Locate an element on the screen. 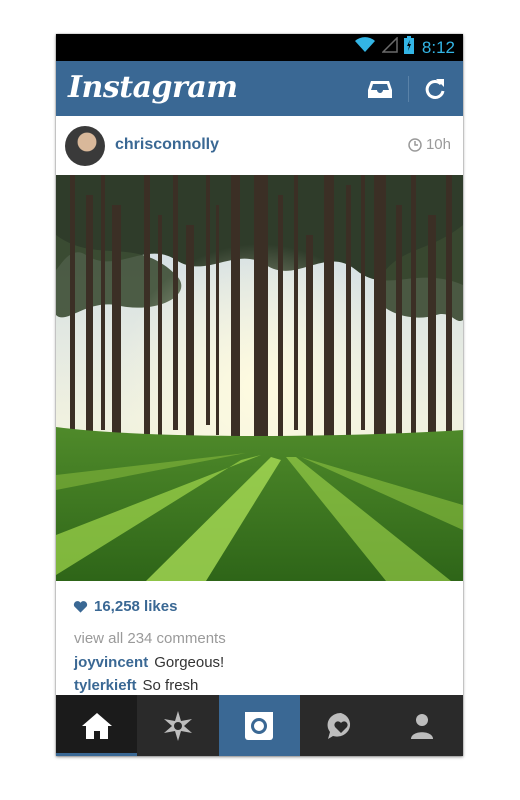  home-icon is located at coordinates (97, 726).